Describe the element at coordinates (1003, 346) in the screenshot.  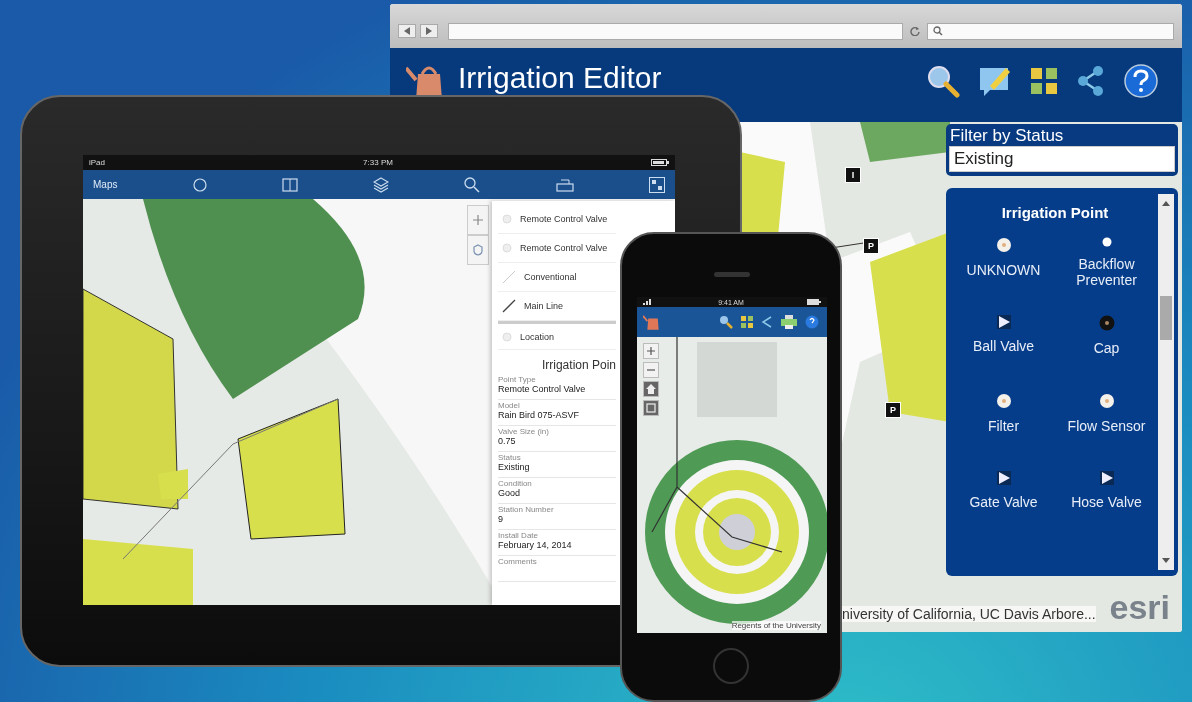
I see `legend-label: Ball Valve` at that location.